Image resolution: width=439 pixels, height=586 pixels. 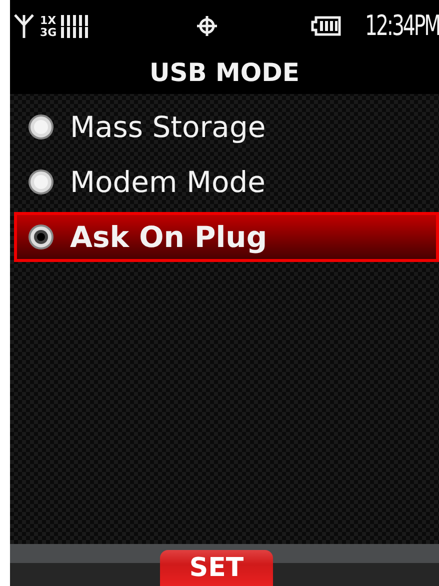 What do you see at coordinates (224, 73) in the screenshot?
I see `screen-title: USB MODE` at bounding box center [224, 73].